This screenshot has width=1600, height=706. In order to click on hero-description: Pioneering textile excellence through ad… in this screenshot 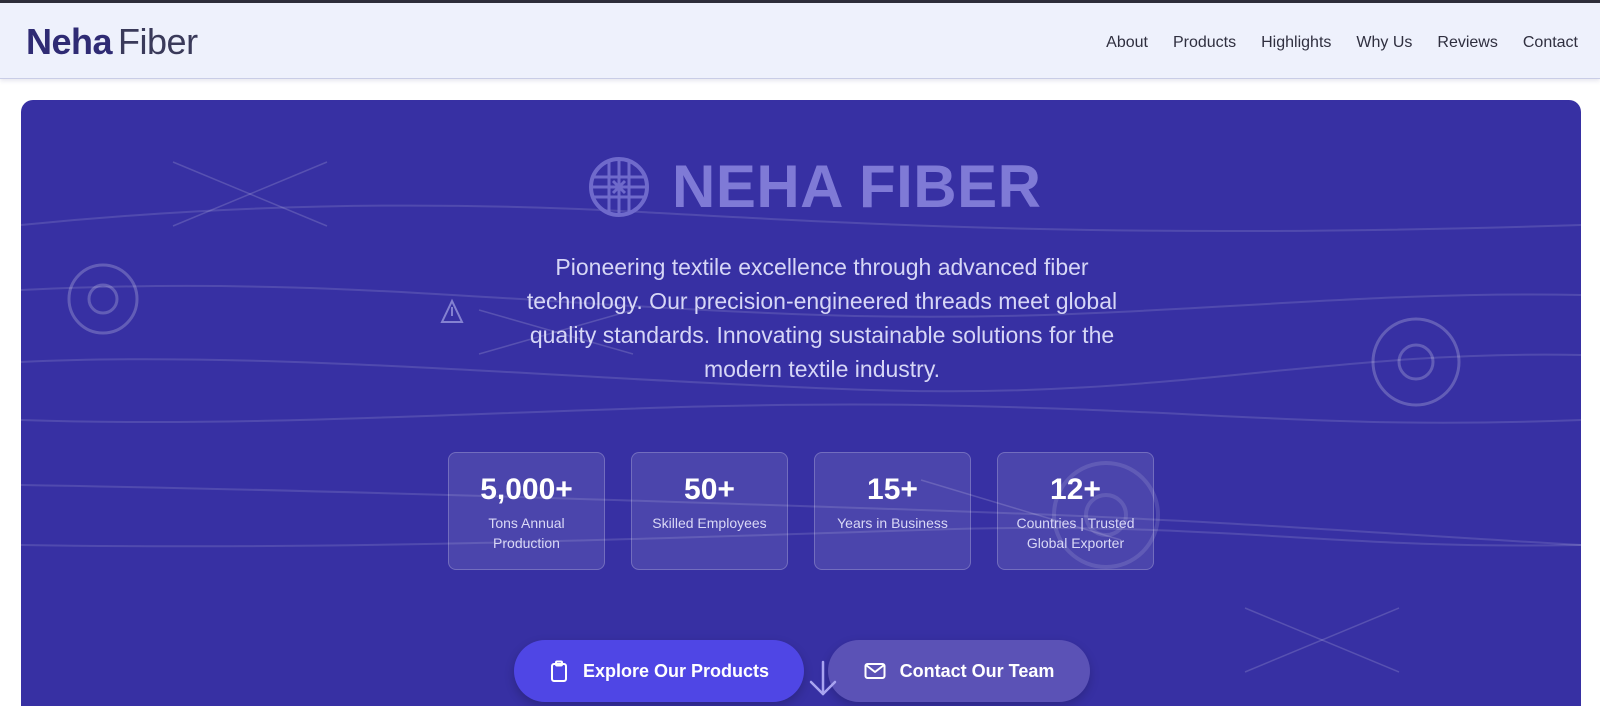, I will do `click(822, 318)`.